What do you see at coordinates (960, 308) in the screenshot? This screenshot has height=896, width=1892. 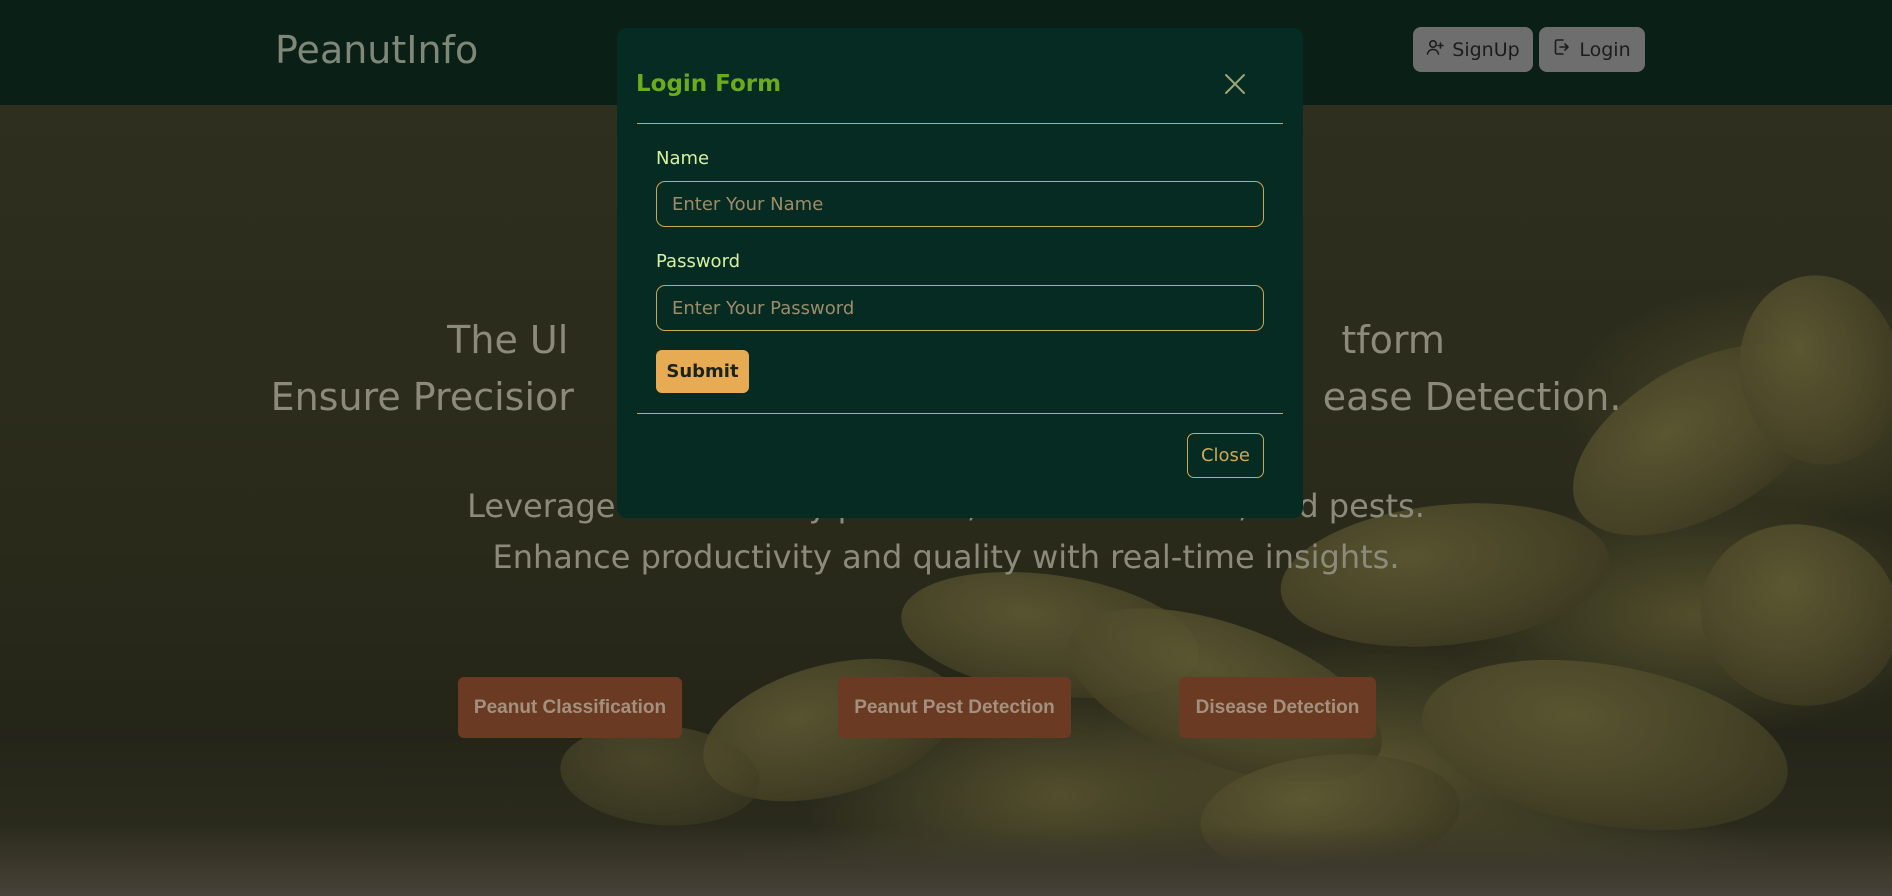 I see `password-input` at bounding box center [960, 308].